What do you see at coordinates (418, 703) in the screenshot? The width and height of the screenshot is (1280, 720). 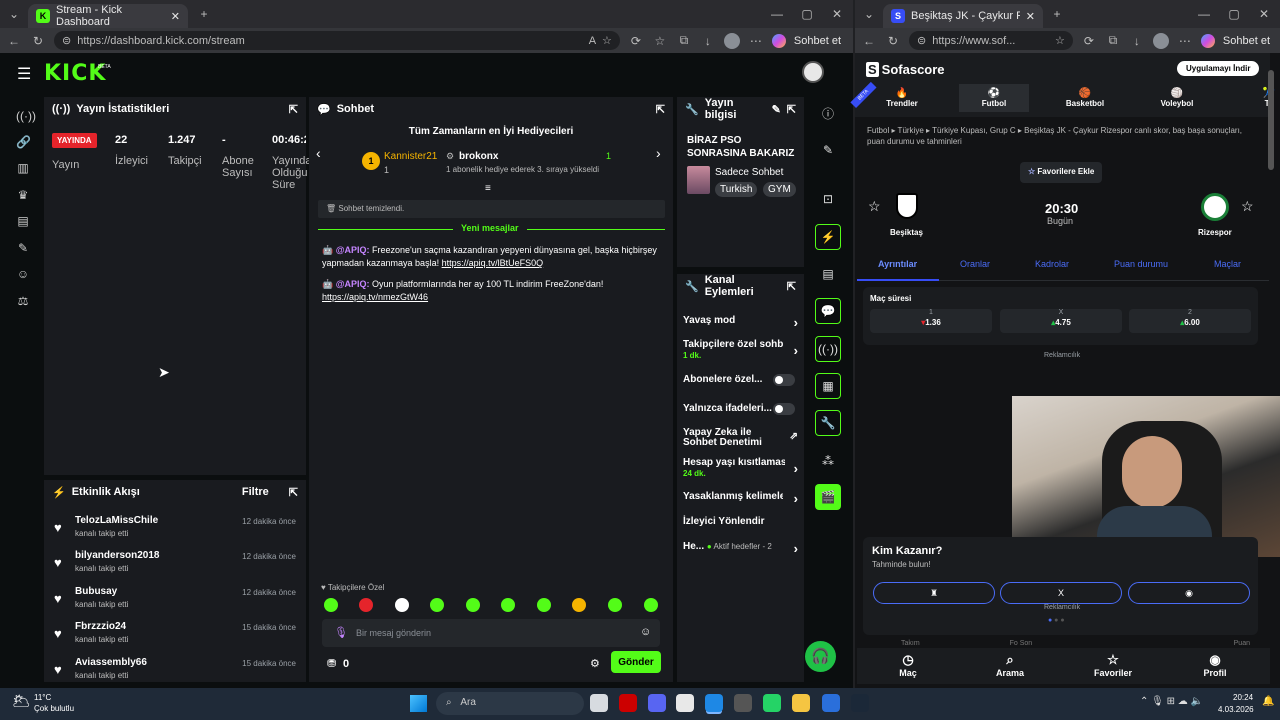 I see `start-icon` at bounding box center [418, 703].